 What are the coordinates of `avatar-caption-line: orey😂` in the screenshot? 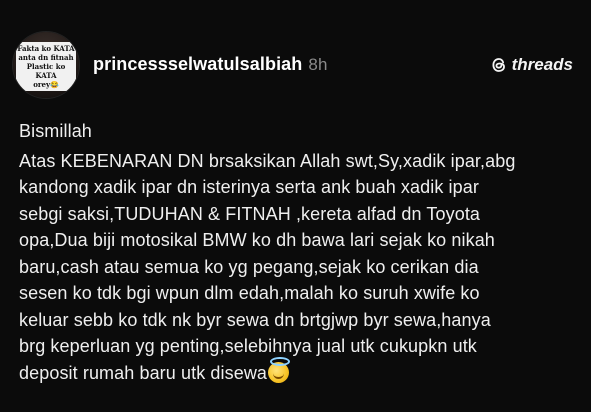 It's located at (46, 84).